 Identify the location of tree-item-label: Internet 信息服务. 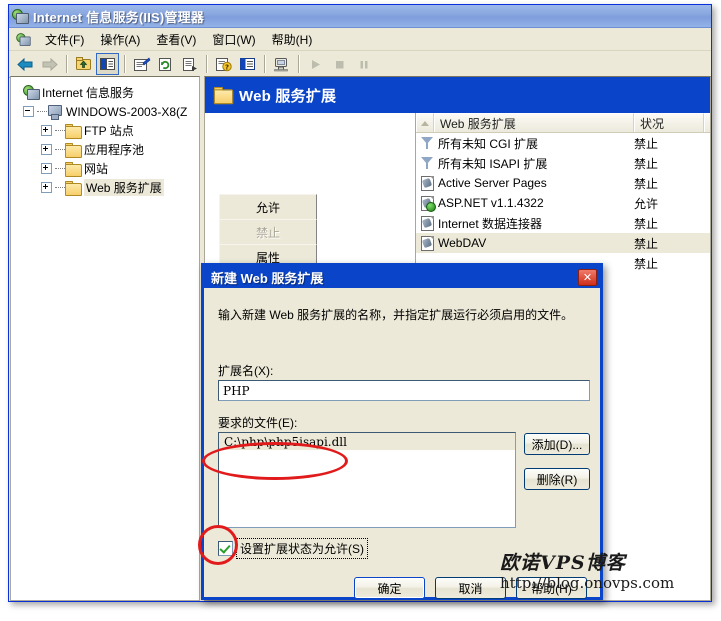
(88, 93).